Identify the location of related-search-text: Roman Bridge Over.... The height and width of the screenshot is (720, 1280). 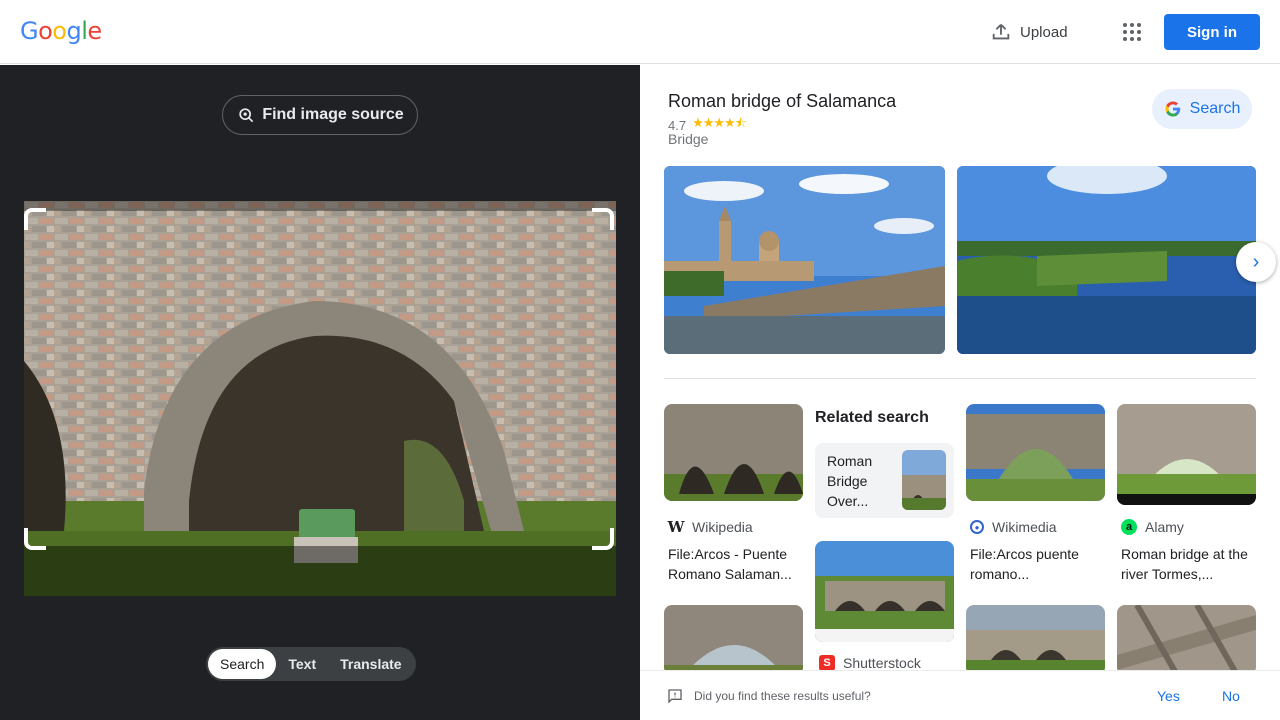
(850, 481).